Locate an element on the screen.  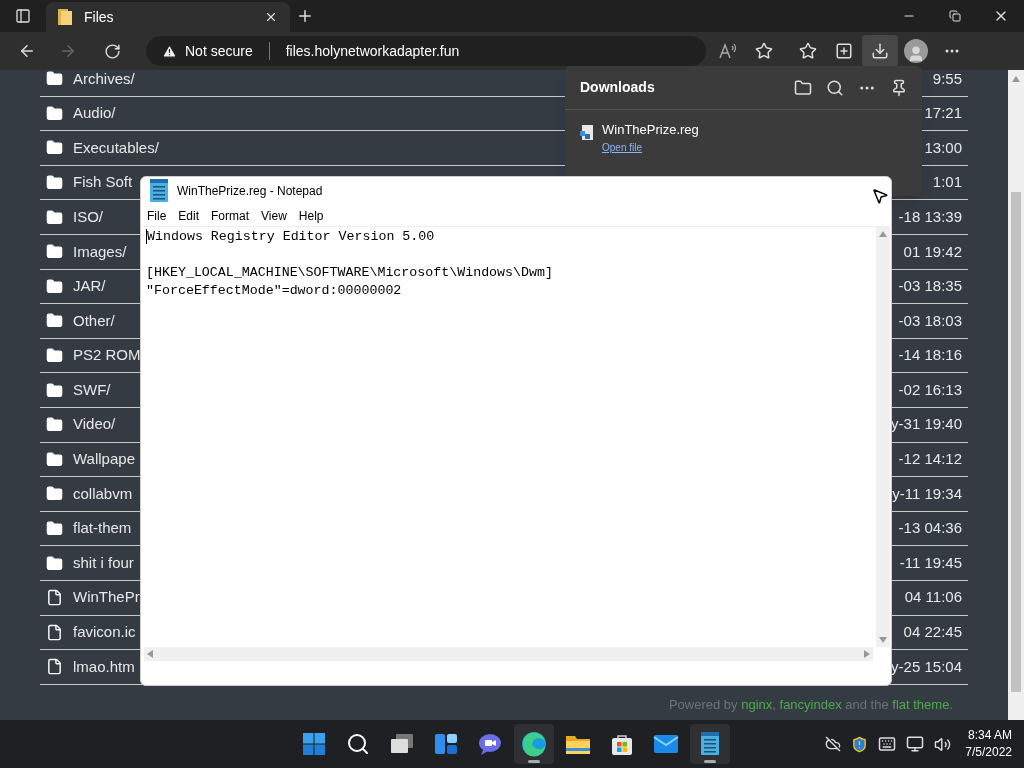
file-name-link: Fish Soft is located at coordinates (103, 182).